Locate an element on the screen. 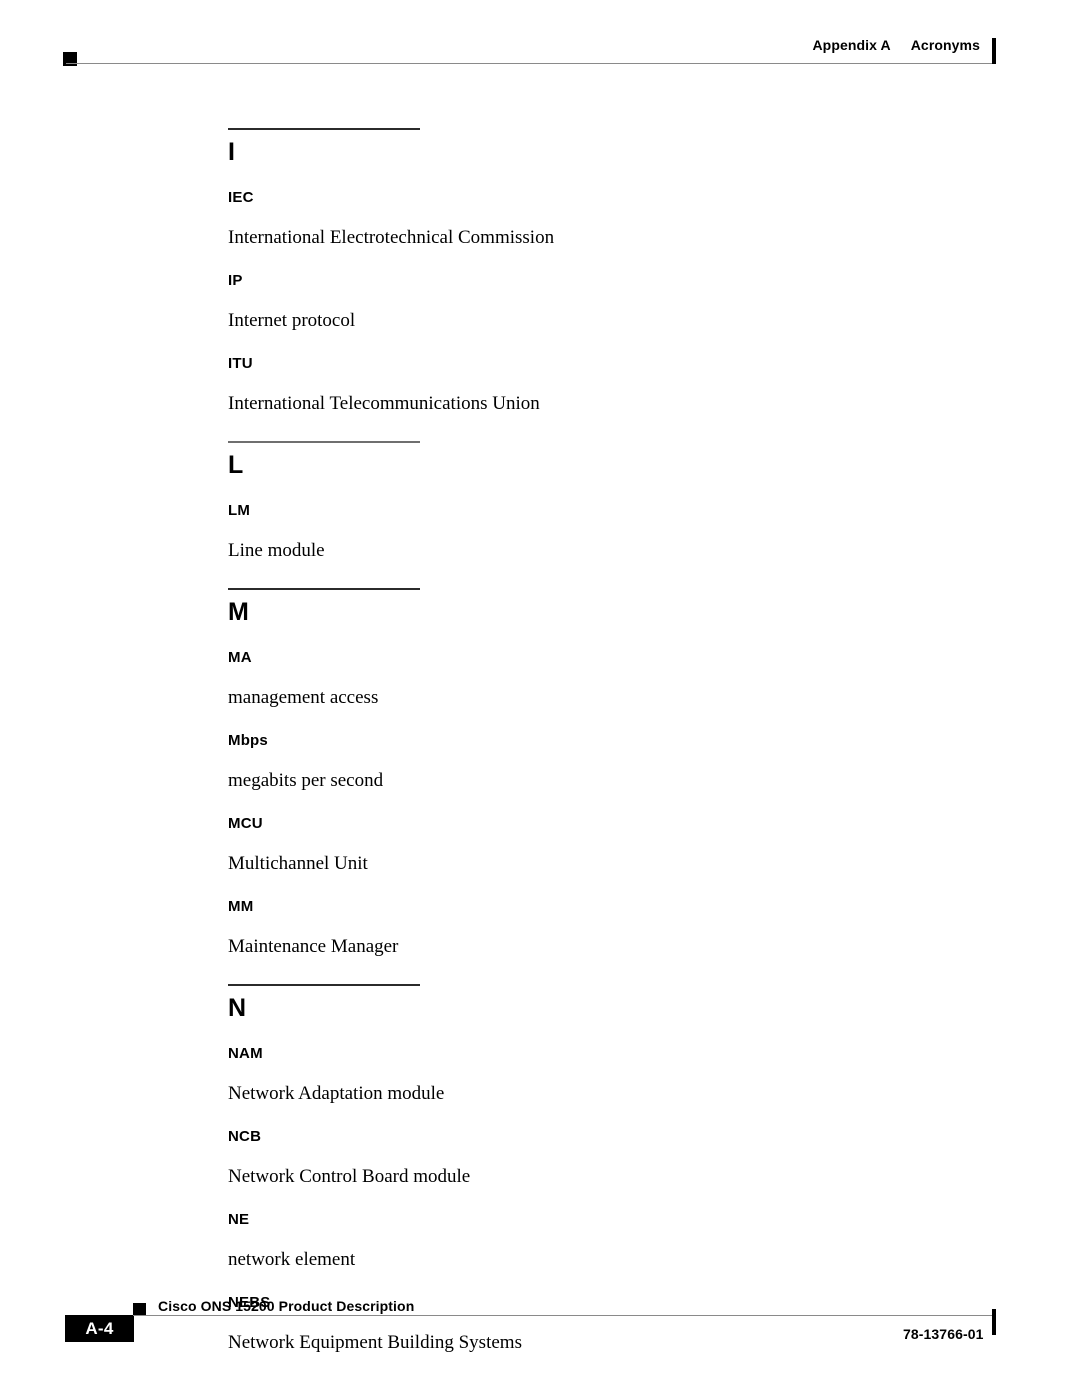 The image size is (1080, 1397). footer-document-number: 78-13766-01 is located at coordinates (943, 1334).